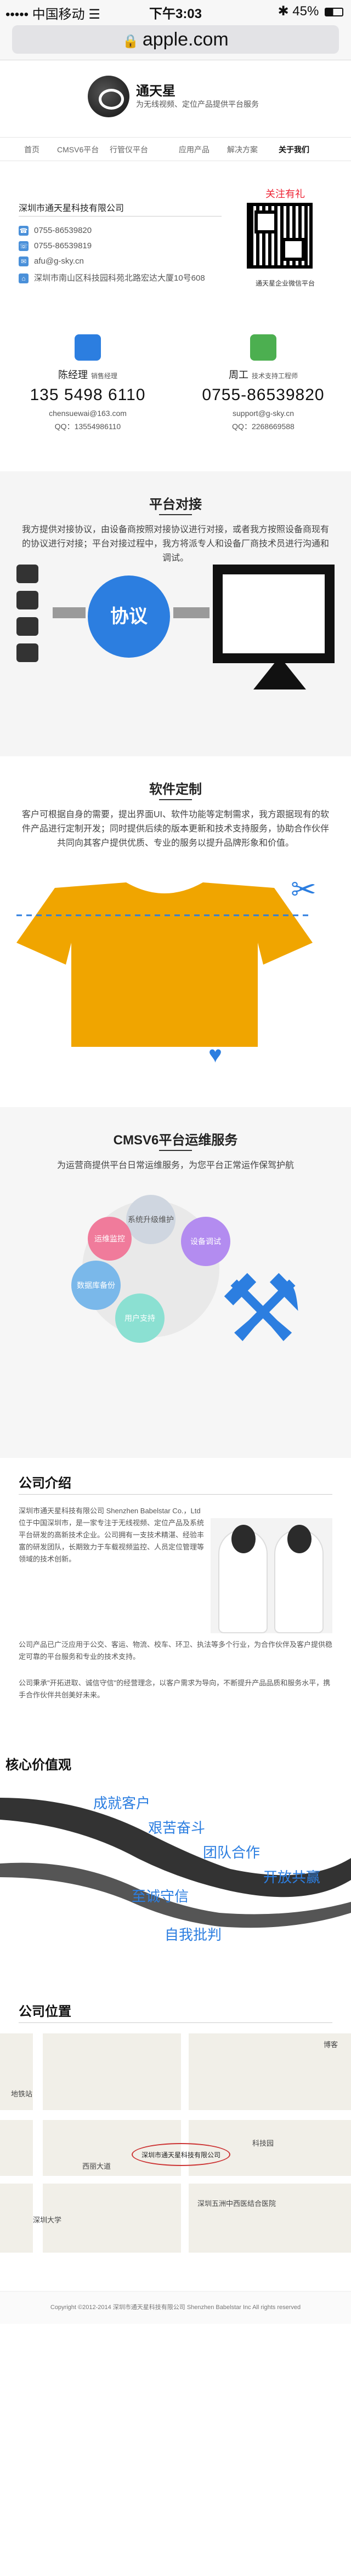 The image size is (351, 2576). Describe the element at coordinates (271, 1575) in the screenshot. I see `staff-photo` at that location.